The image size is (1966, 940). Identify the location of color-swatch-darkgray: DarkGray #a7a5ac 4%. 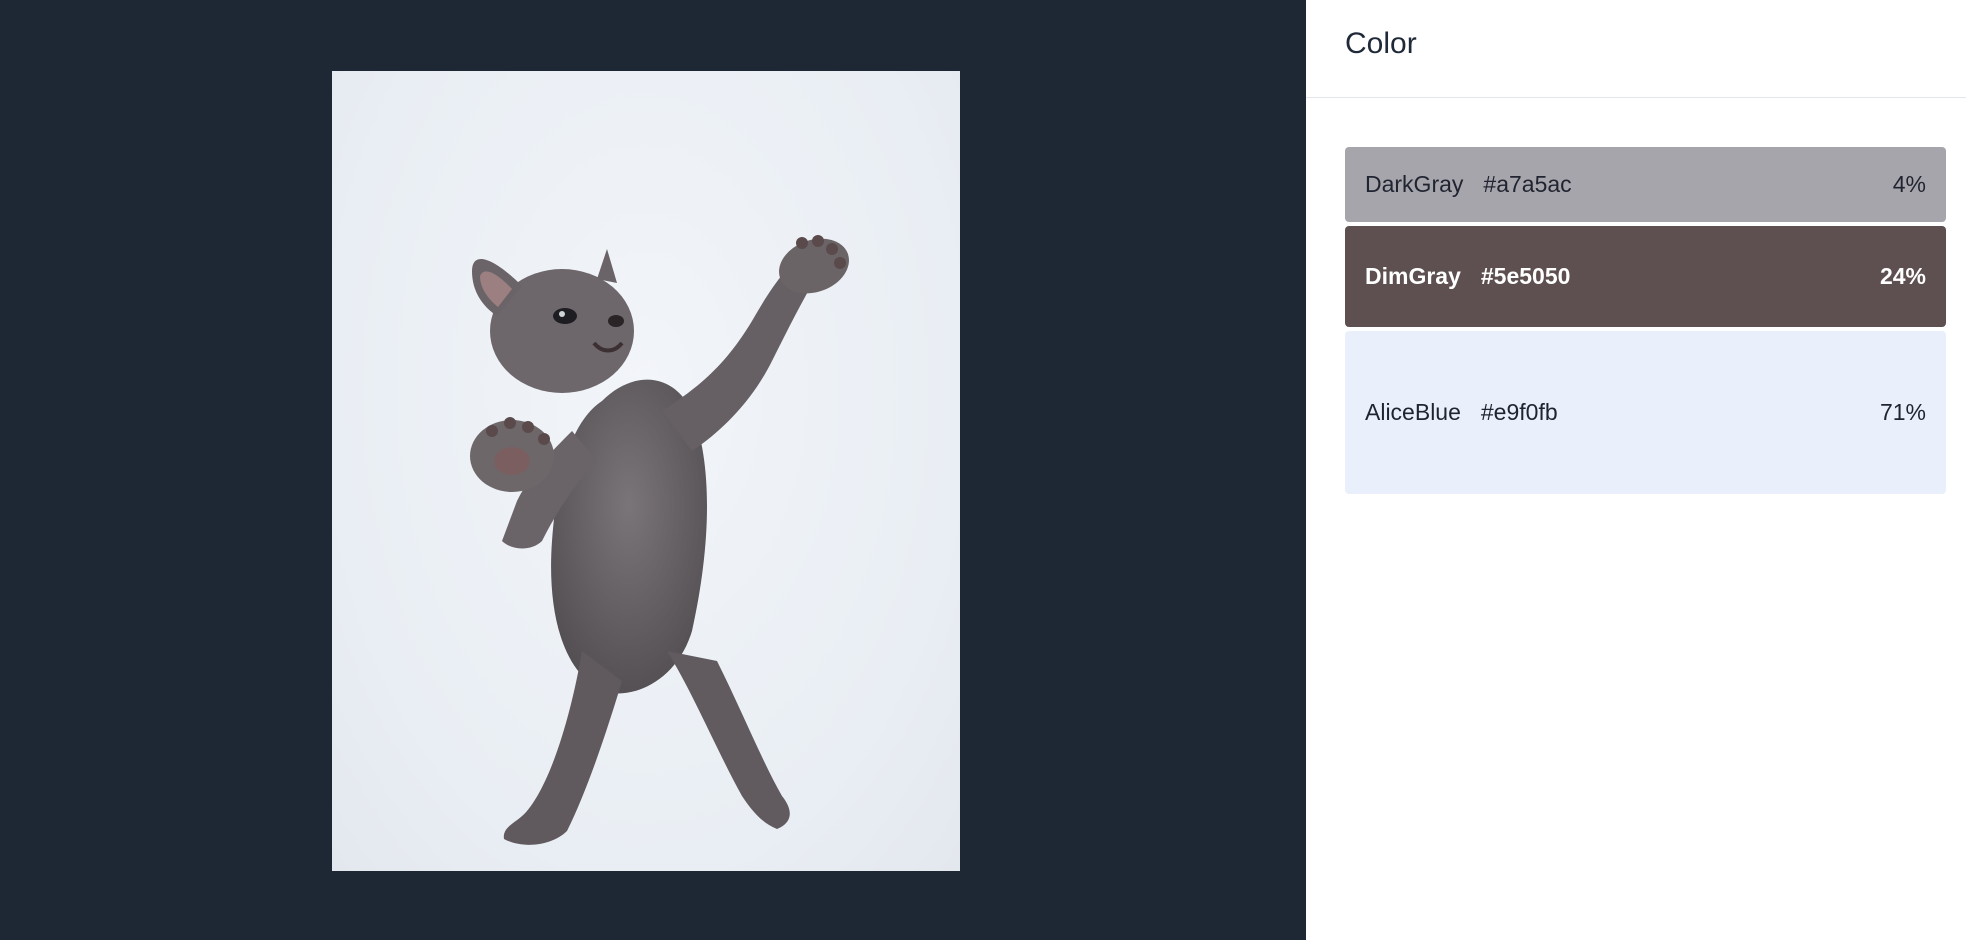
(1645, 184).